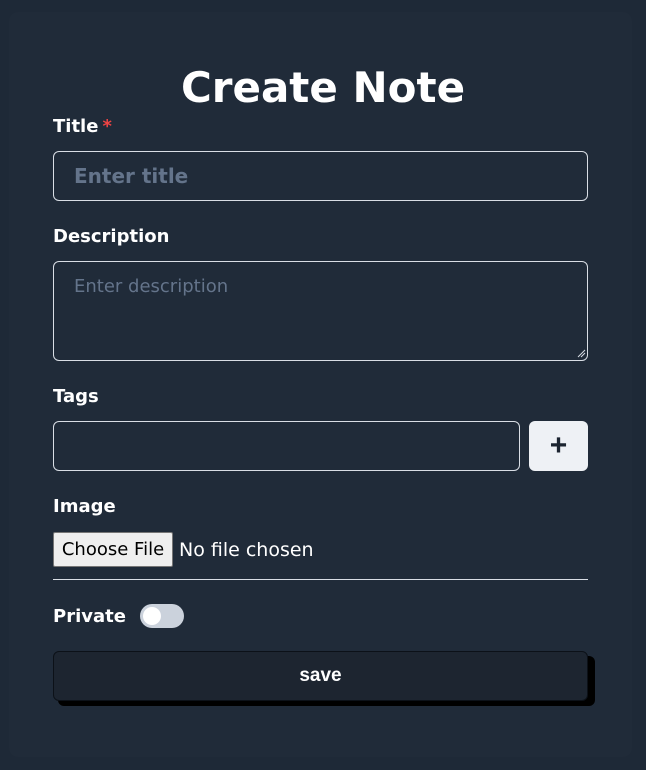  I want to click on tags-input, so click(286, 446).